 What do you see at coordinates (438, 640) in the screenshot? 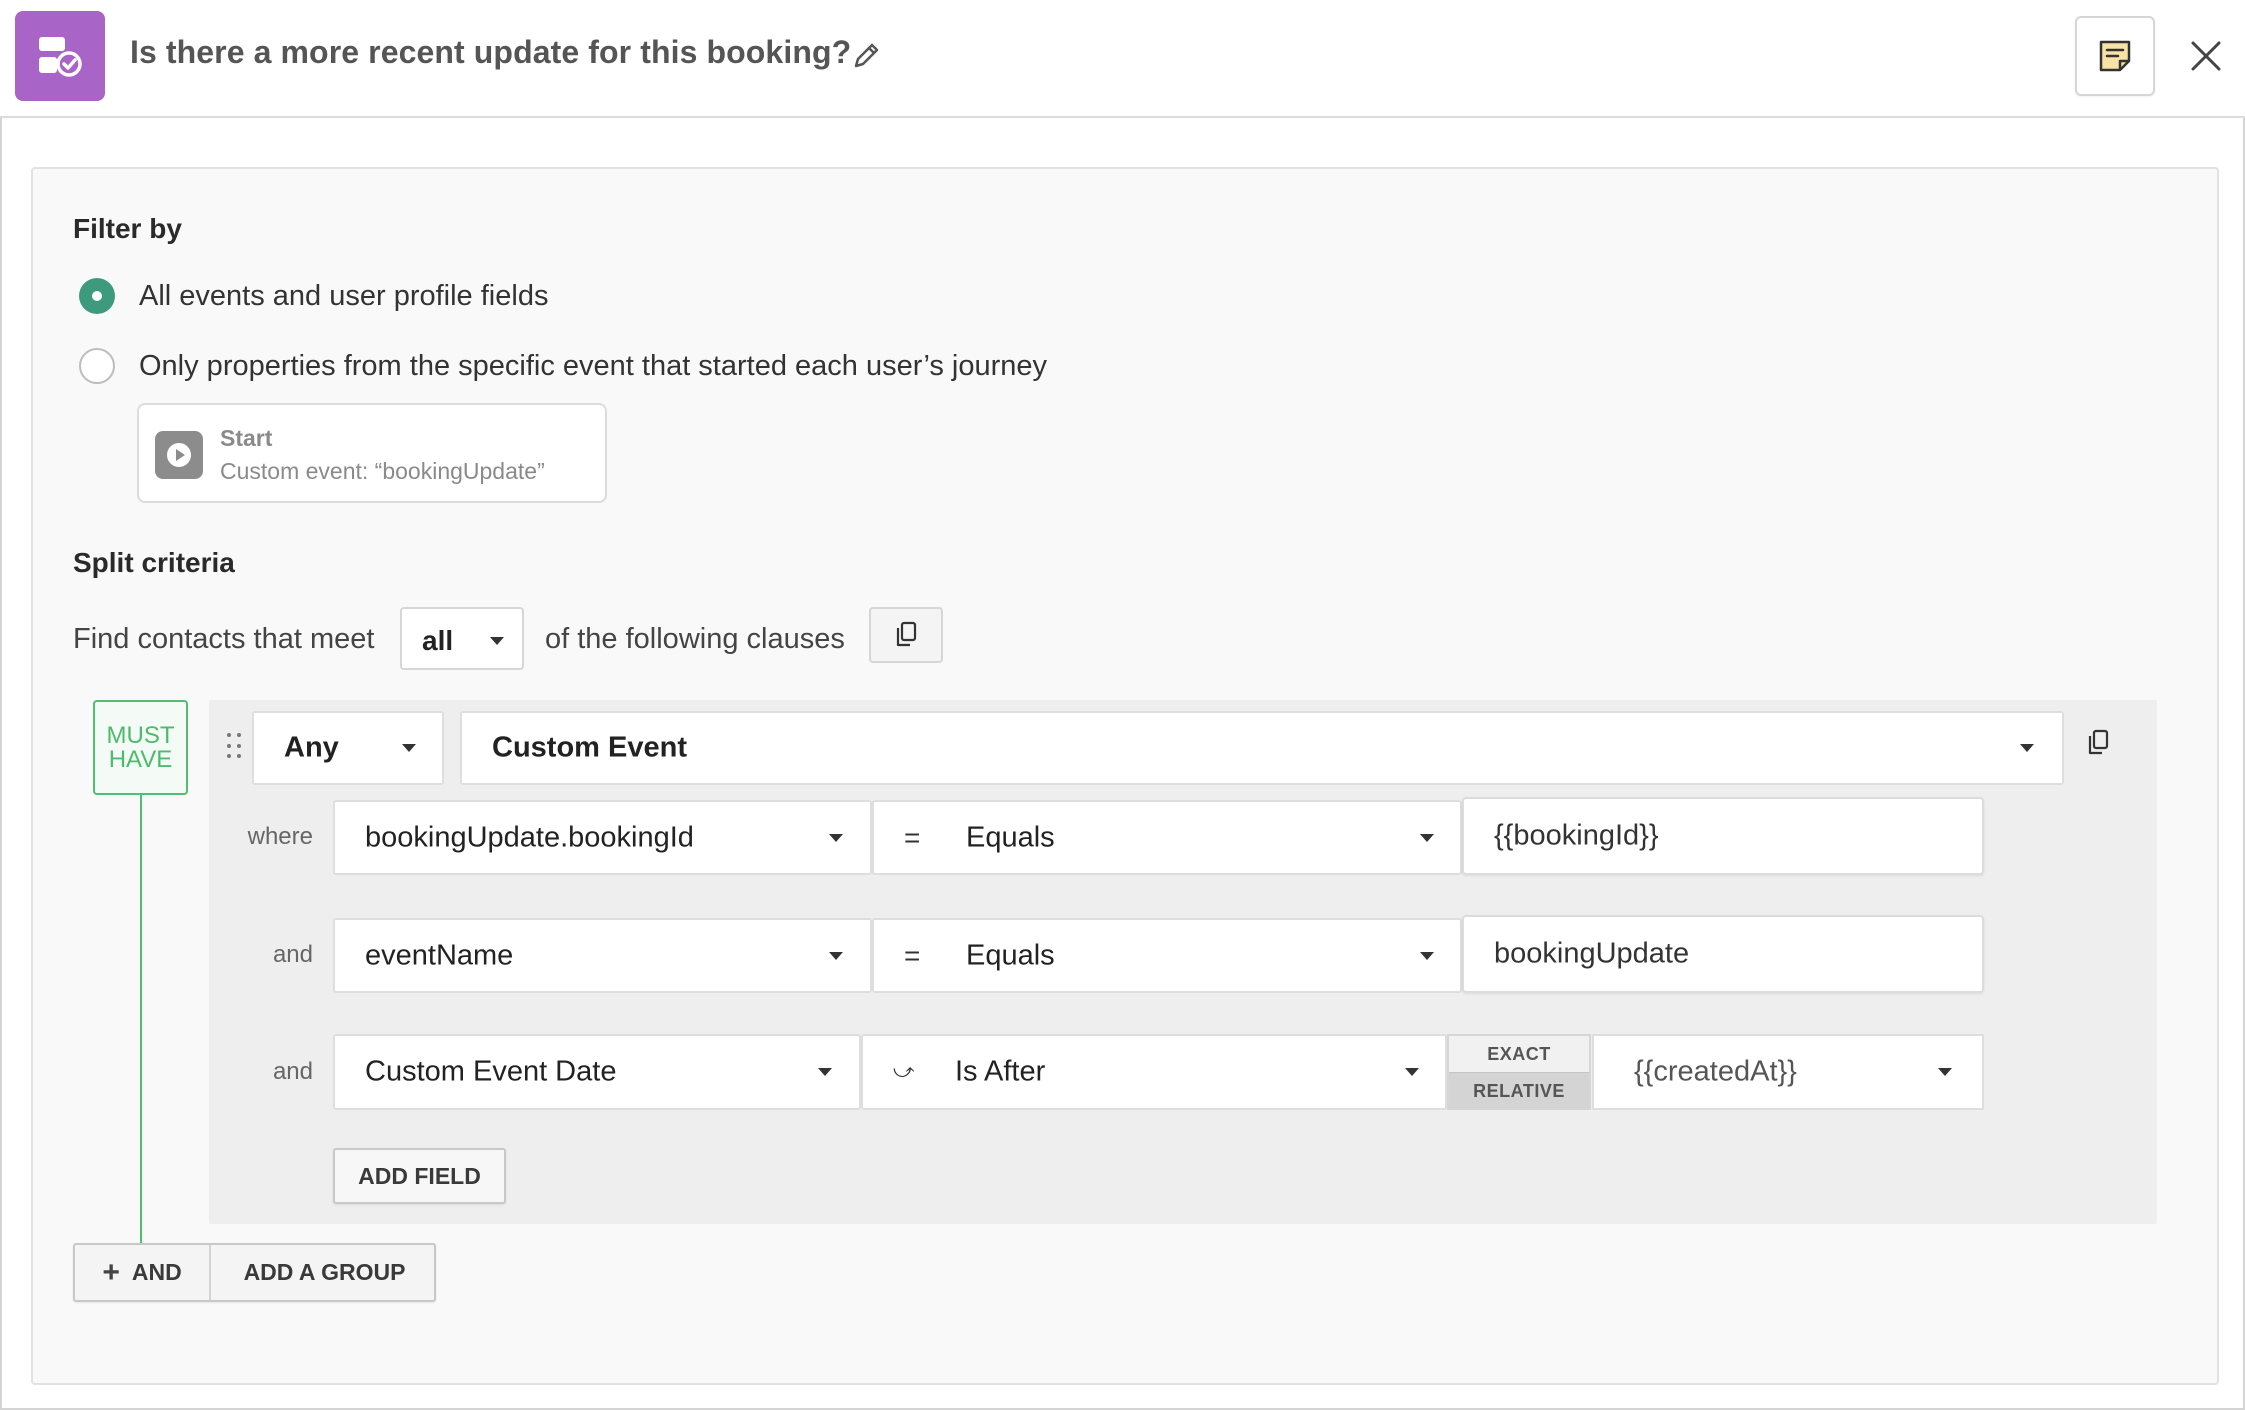
I see `match-select-value: all` at bounding box center [438, 640].